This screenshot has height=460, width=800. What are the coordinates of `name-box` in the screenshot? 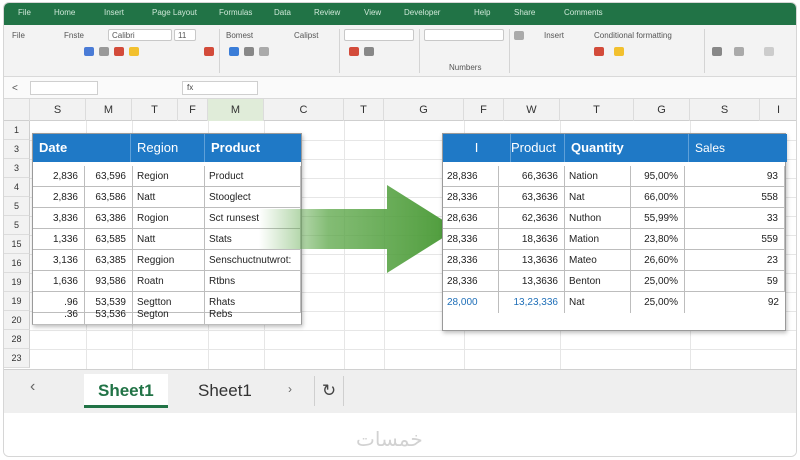 It's located at (64, 88).